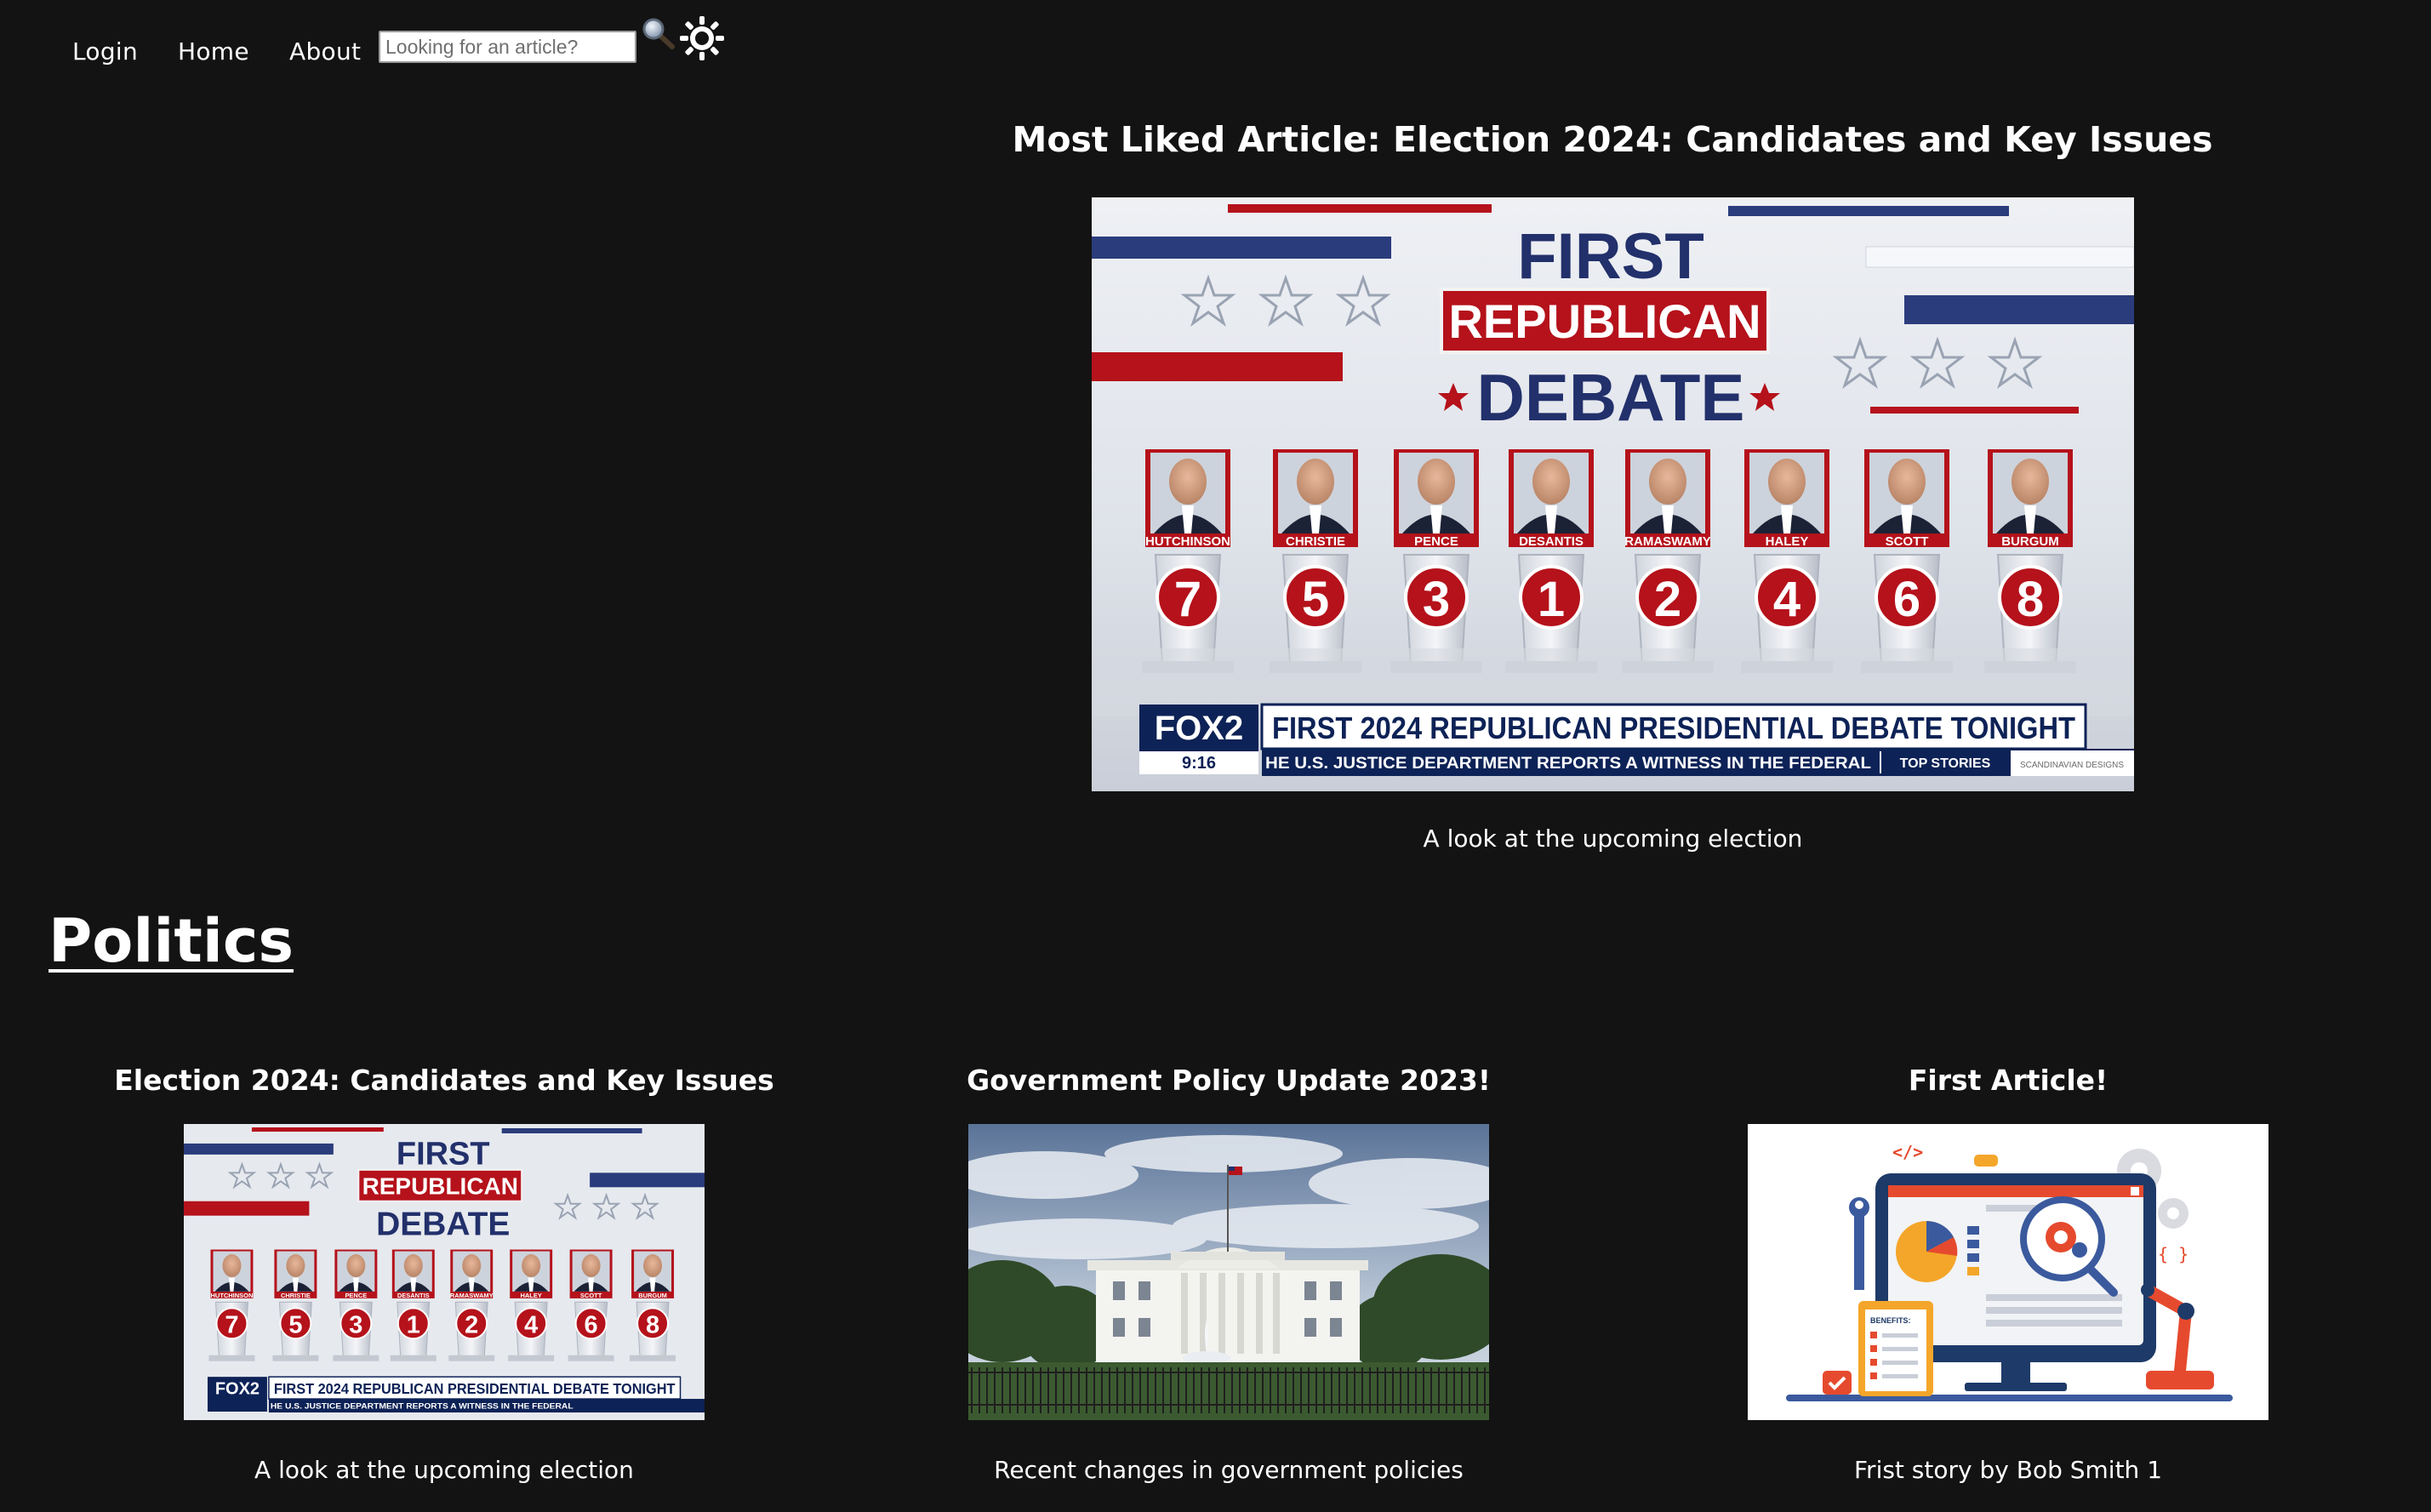  Describe the element at coordinates (1187, 541) in the screenshot. I see `candidate-name: HUTCHINSON` at that location.